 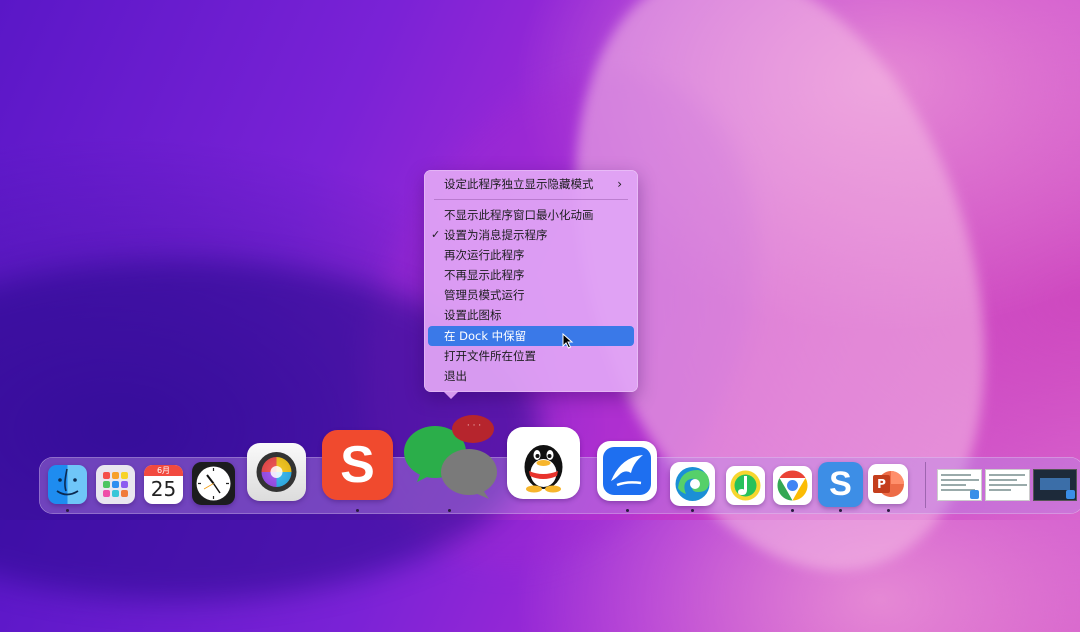 What do you see at coordinates (531, 255) in the screenshot?
I see `menu-item-run-again: 再次运行此程序` at bounding box center [531, 255].